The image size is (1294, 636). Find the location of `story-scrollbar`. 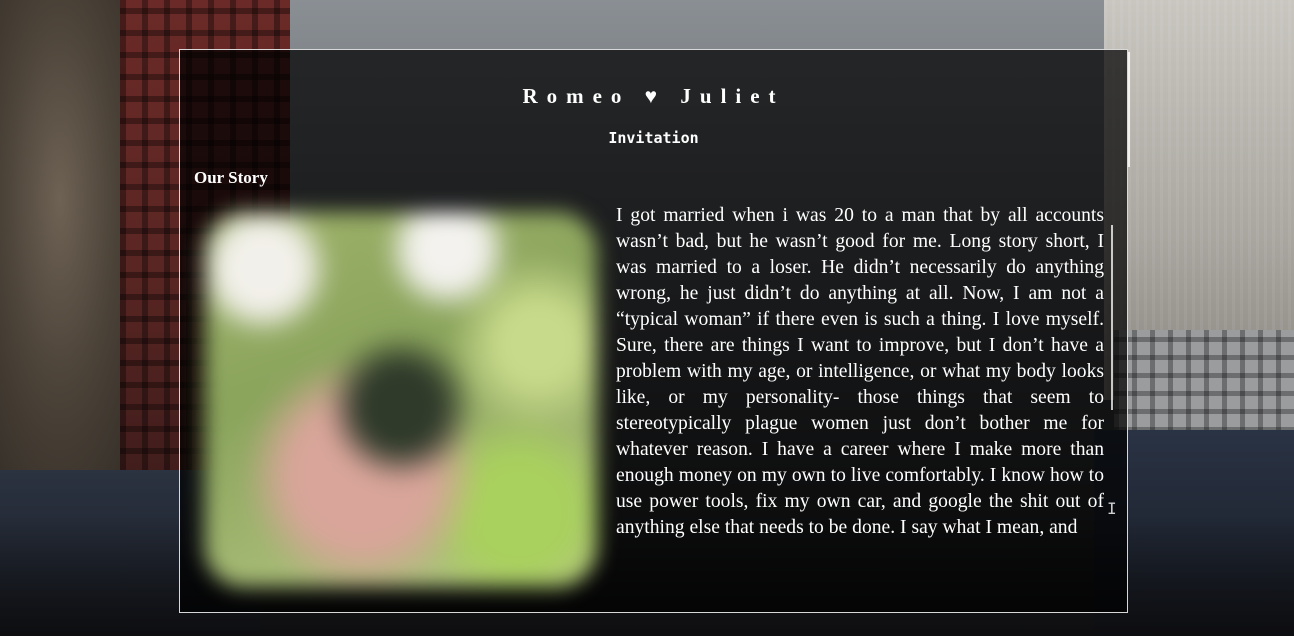

story-scrollbar is located at coordinates (1112, 317).